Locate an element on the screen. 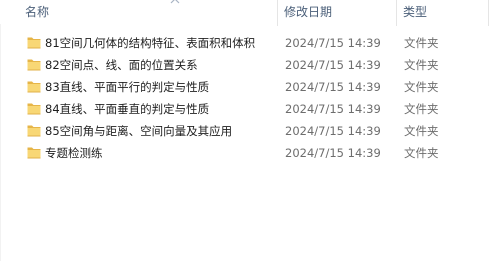 Image resolution: width=493 pixels, height=261 pixels. file-row: 84直线、平面垂直的判定与性质 2024/7/15 14:39 文件夹 is located at coordinates (246, 109).